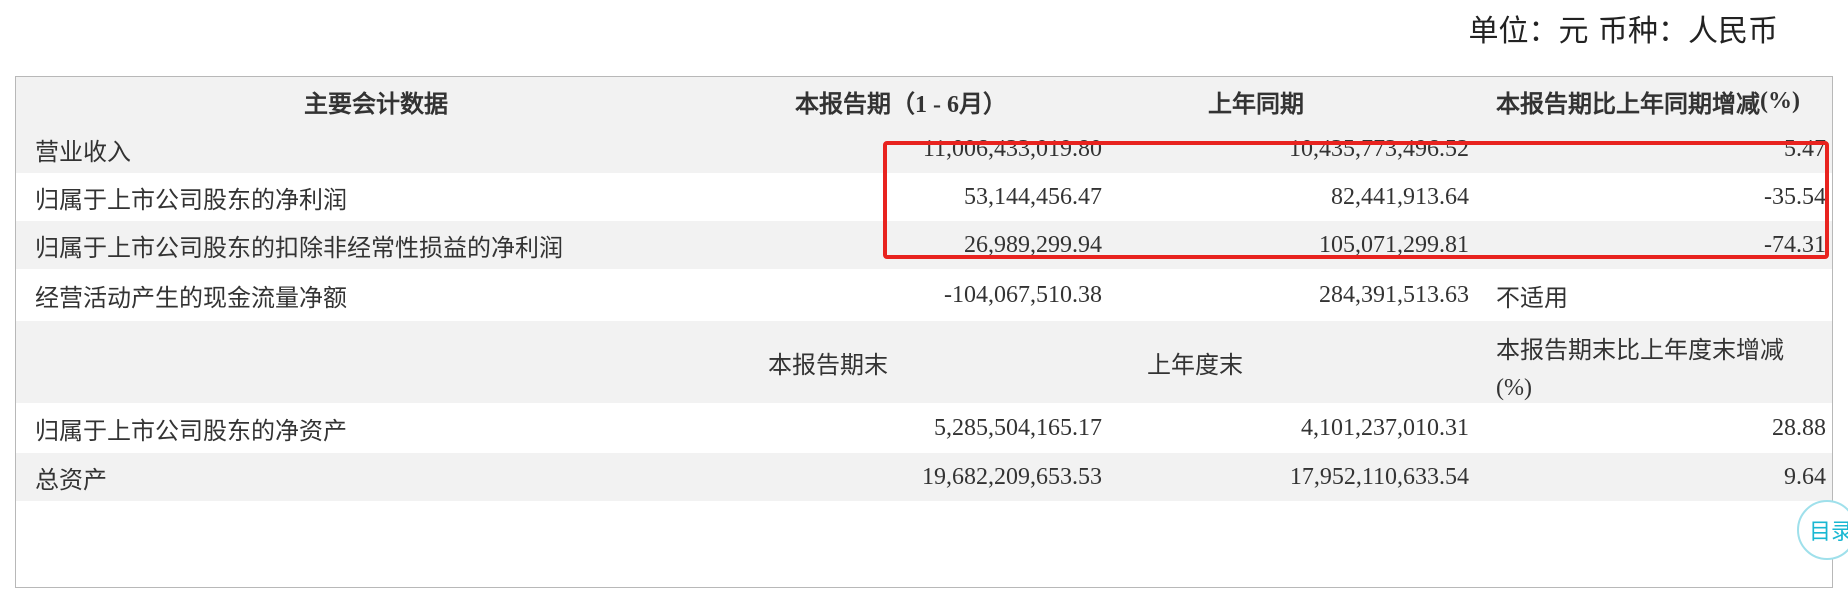 Image resolution: width=1848 pixels, height=610 pixels. What do you see at coordinates (1023, 294) in the screenshot?
I see `current-value: -104,067,510.38` at bounding box center [1023, 294].